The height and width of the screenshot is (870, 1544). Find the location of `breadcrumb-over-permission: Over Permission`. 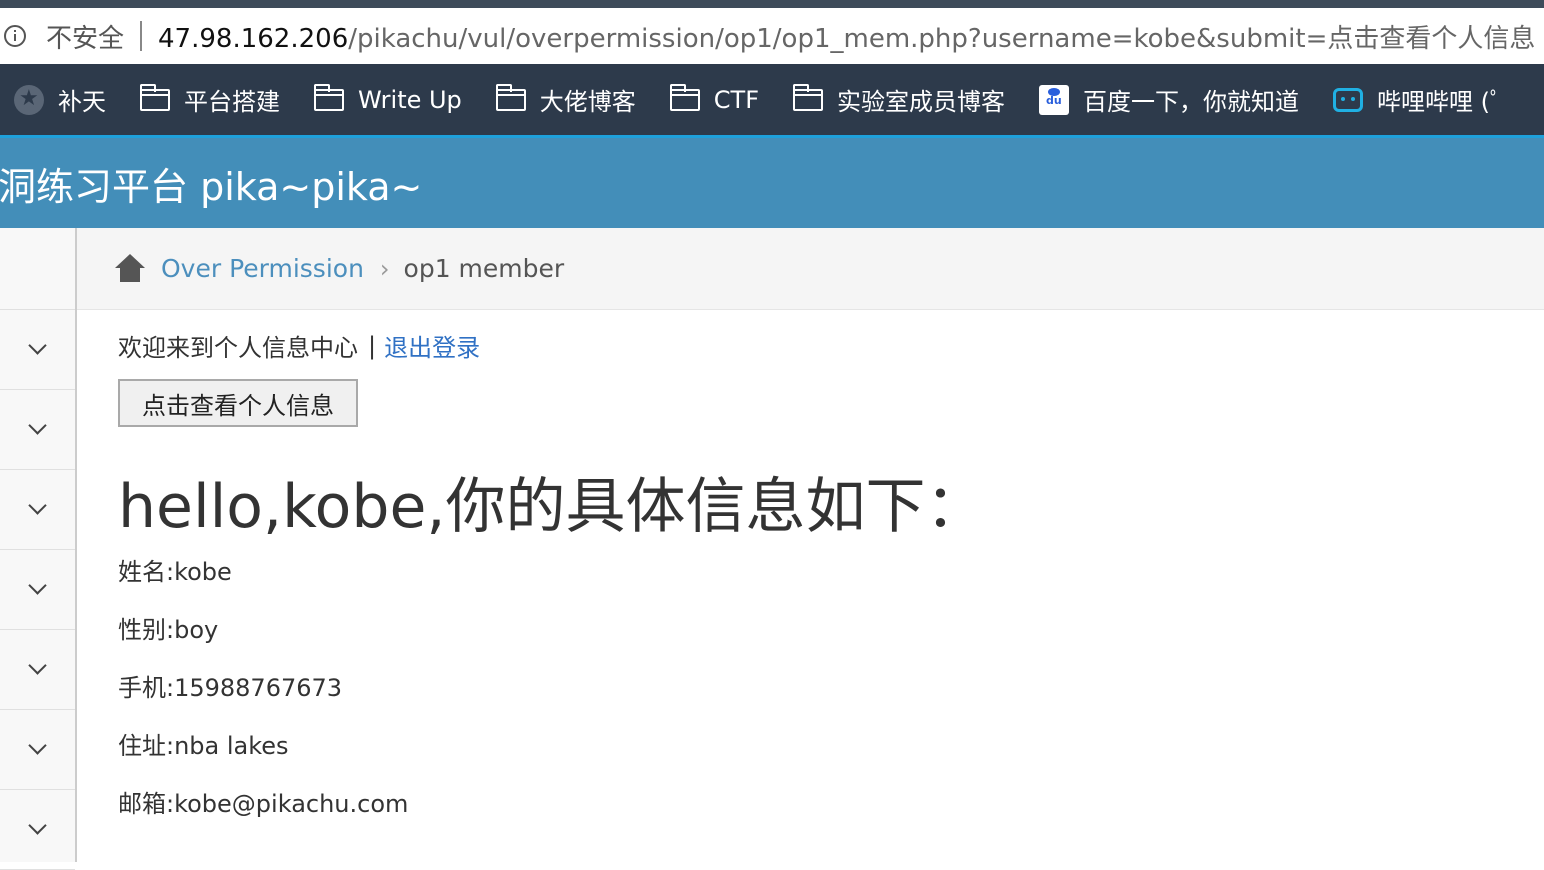

breadcrumb-over-permission: Over Permission is located at coordinates (262, 268).